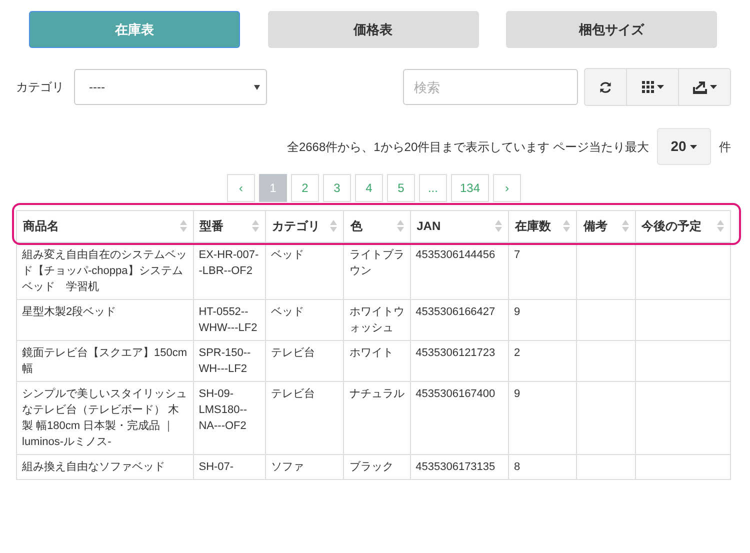  What do you see at coordinates (105, 467) in the screenshot?
I see `table-cell: 組み換え自由なソファベッド` at bounding box center [105, 467].